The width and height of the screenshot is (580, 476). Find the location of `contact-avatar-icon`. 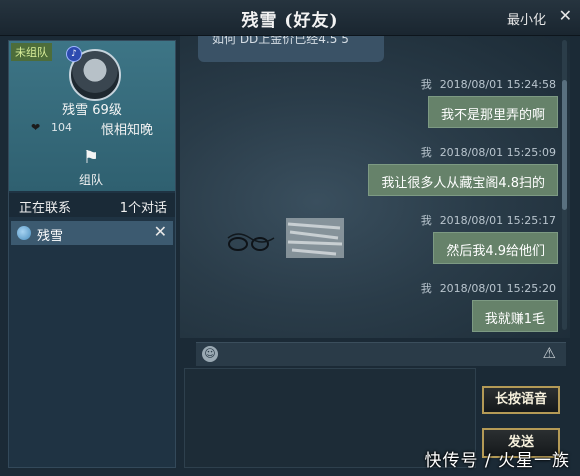

contact-avatar-icon is located at coordinates (24, 233).